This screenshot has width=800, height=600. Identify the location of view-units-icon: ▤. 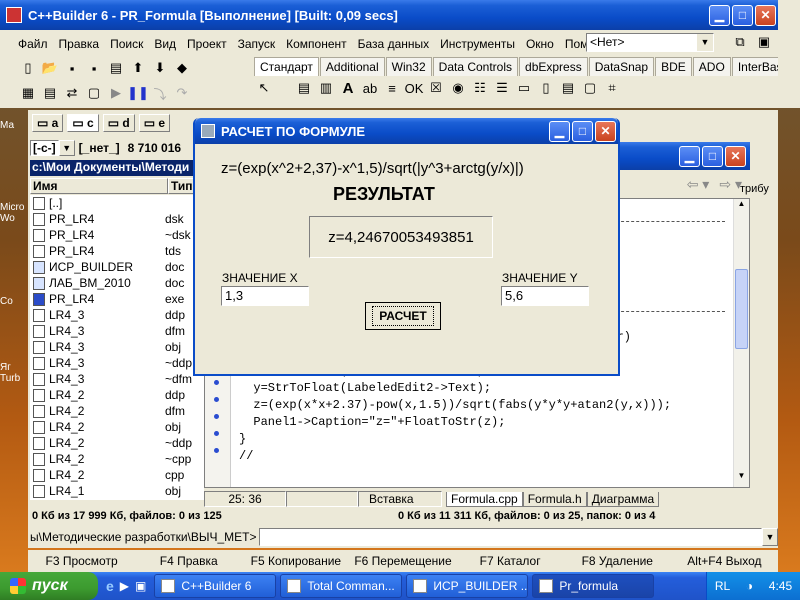
(50, 93).